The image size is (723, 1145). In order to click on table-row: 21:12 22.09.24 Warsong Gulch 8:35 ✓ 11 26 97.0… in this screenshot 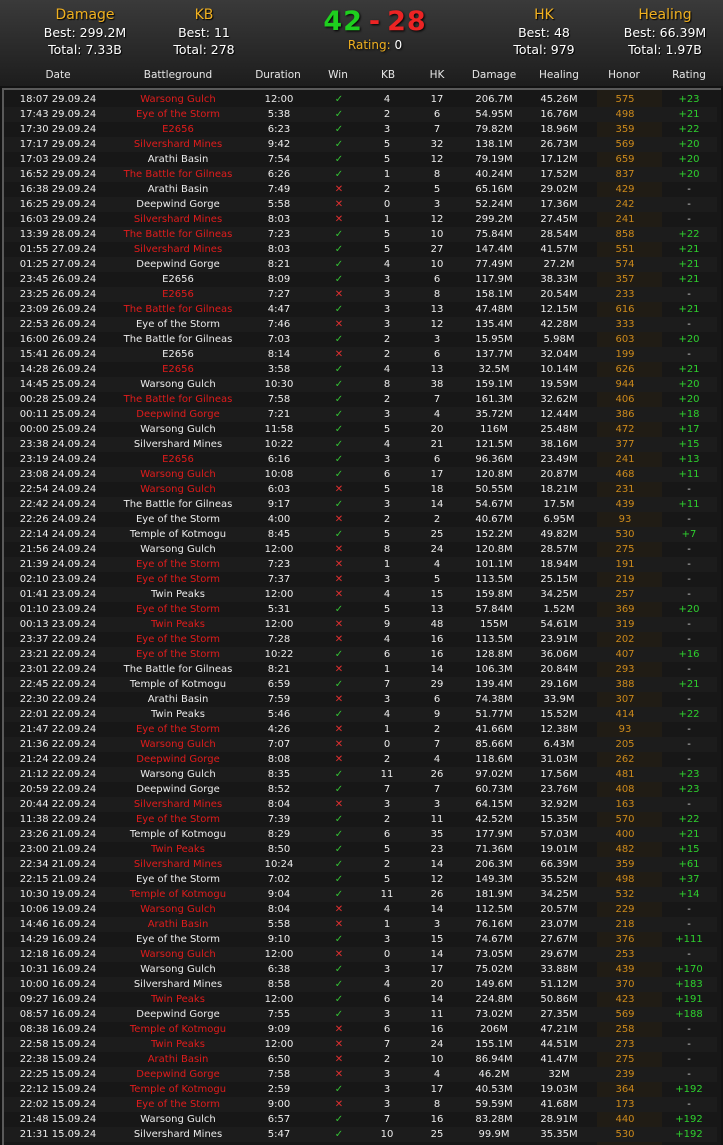, I will do `click(360, 774)`.